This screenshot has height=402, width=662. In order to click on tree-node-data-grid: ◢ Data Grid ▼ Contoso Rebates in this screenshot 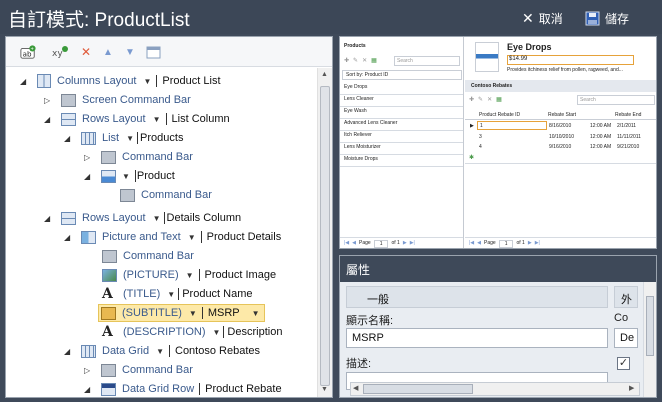, I will do `click(162, 351)`.